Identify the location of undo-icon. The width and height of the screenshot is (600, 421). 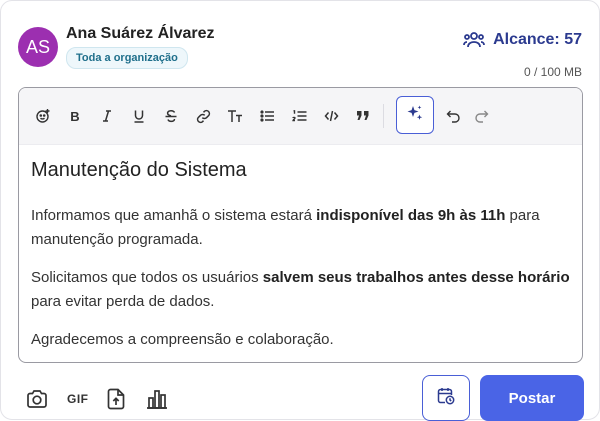
(453, 116).